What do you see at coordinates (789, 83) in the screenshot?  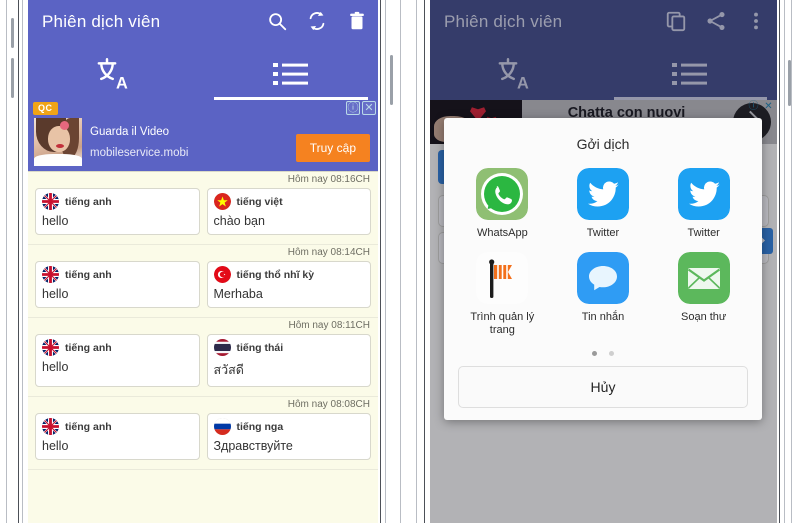 I see `right-power-button` at bounding box center [789, 83].